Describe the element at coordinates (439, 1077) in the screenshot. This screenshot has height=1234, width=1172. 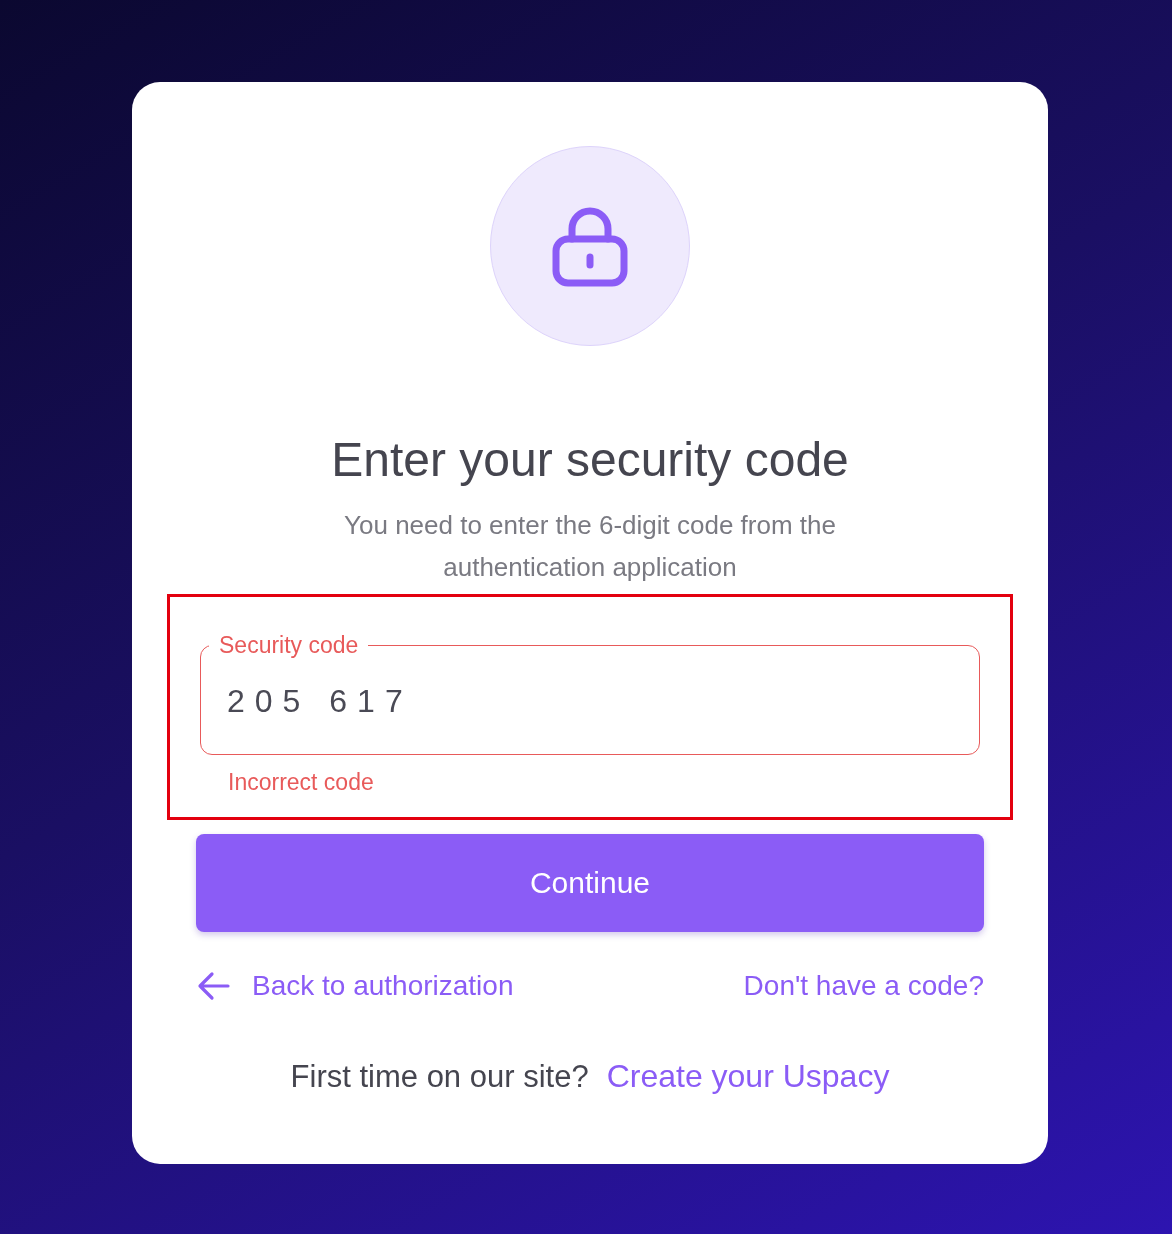
I see `footer-text: First time on our site?` at that location.